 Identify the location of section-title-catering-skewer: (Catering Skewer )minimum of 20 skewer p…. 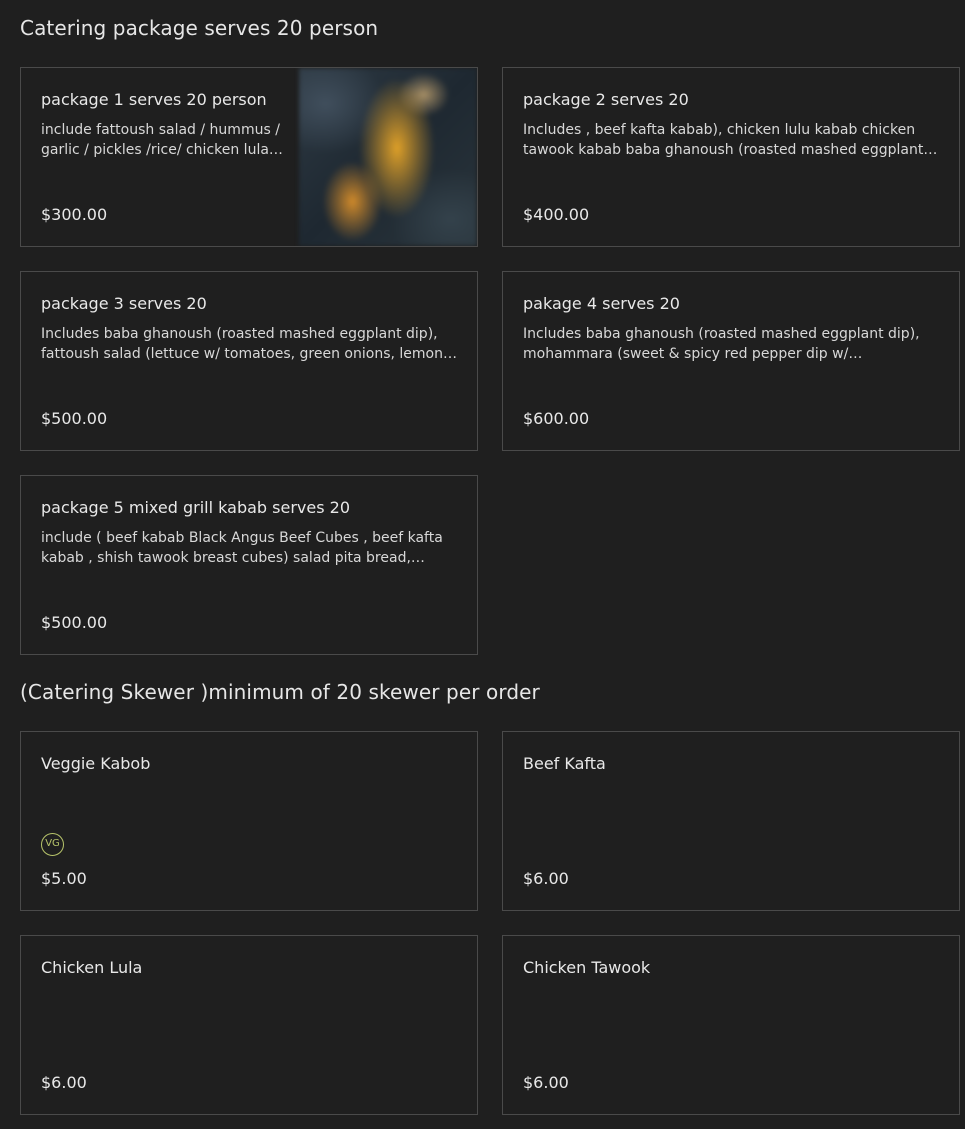
(280, 692).